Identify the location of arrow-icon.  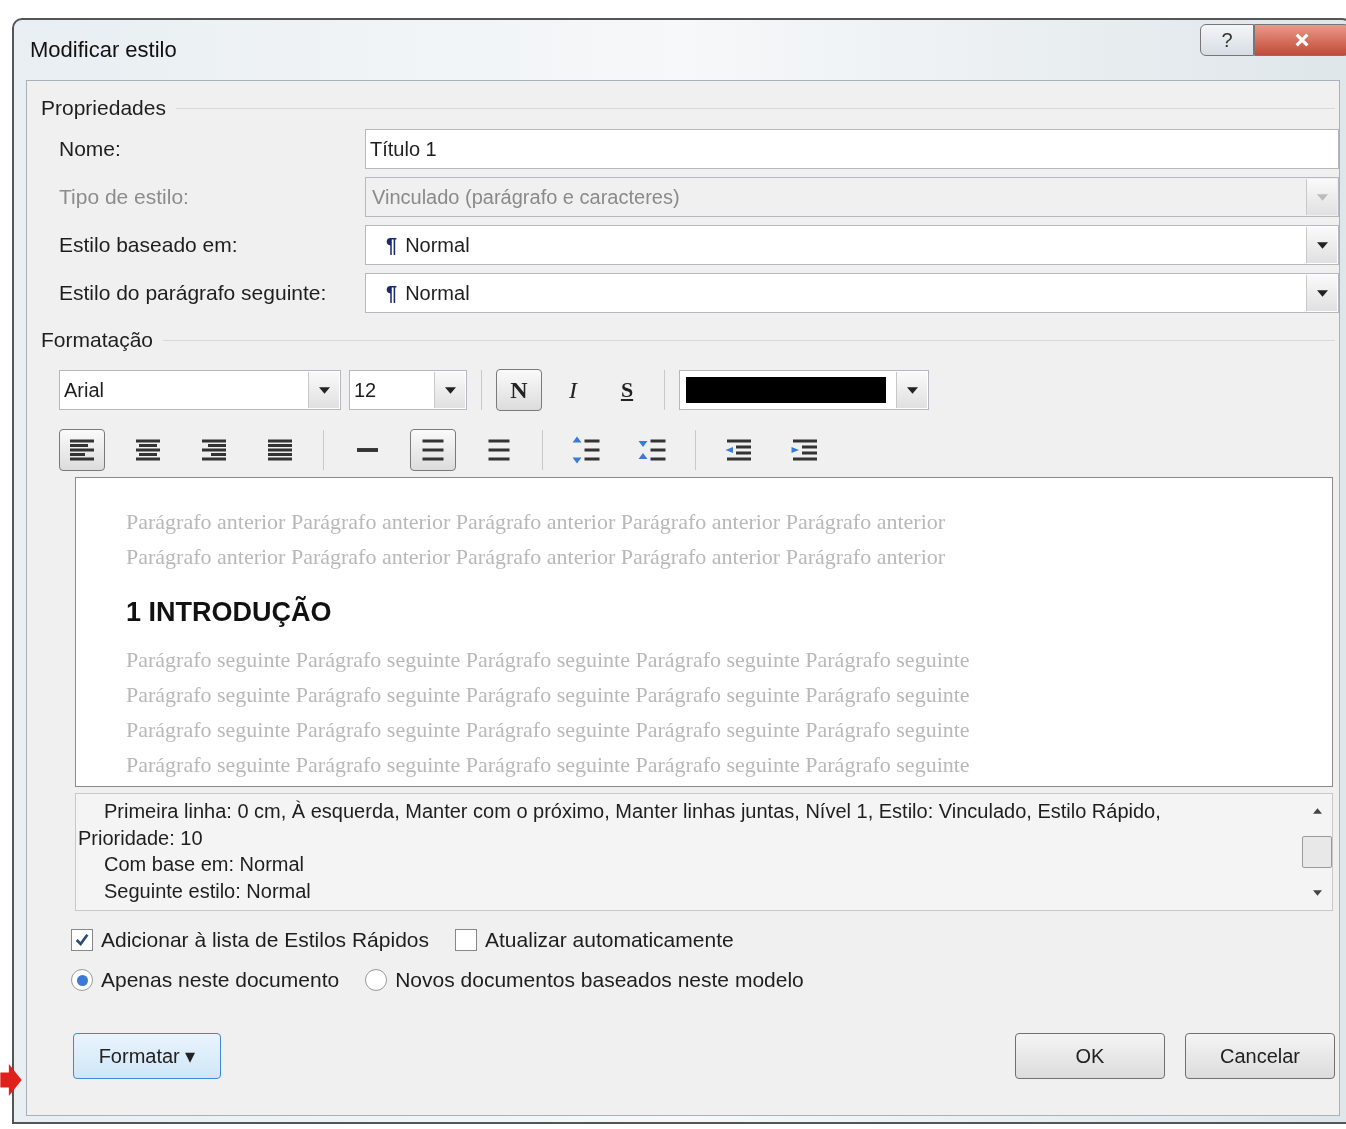
(11, 1080).